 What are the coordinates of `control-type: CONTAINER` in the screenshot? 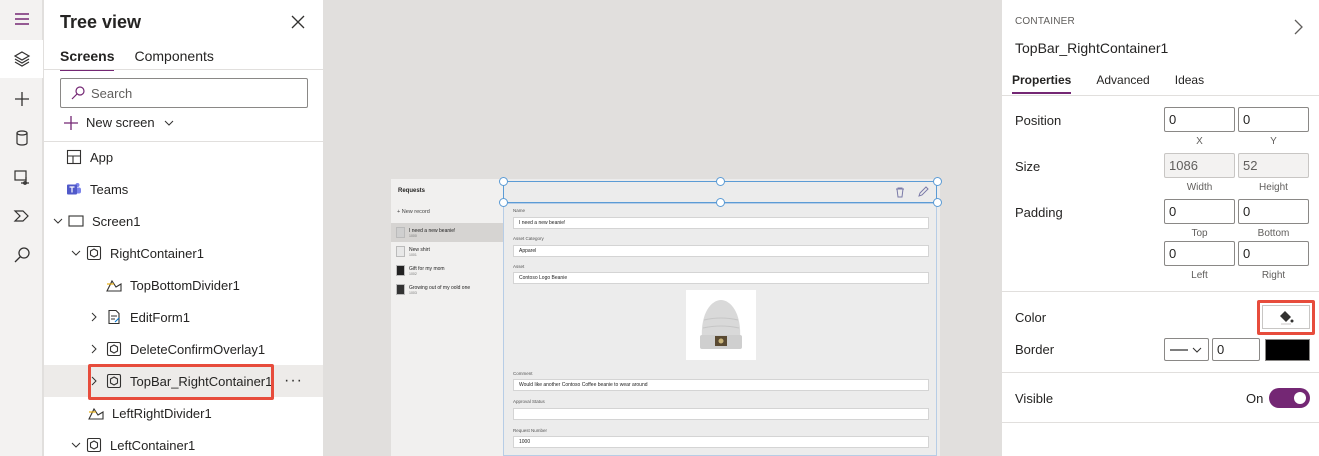 It's located at (1045, 21).